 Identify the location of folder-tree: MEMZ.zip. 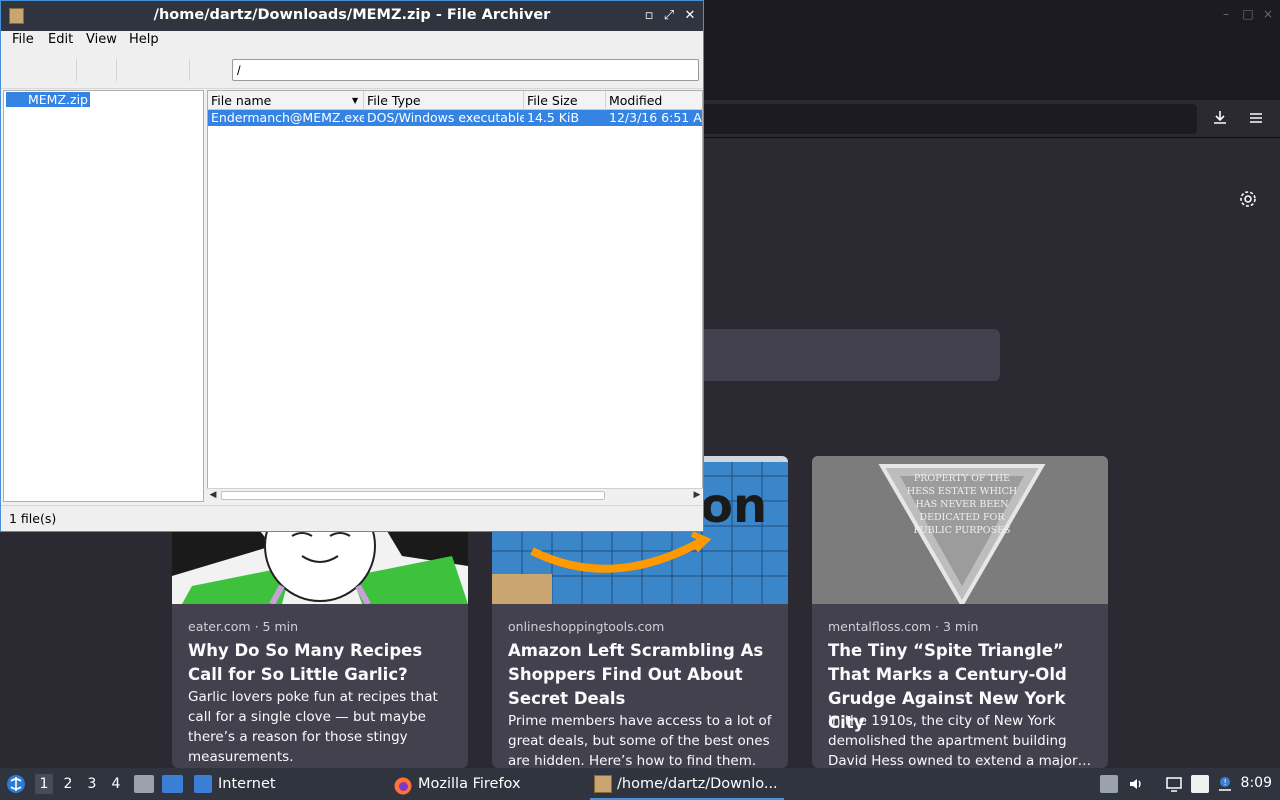
(103, 296).